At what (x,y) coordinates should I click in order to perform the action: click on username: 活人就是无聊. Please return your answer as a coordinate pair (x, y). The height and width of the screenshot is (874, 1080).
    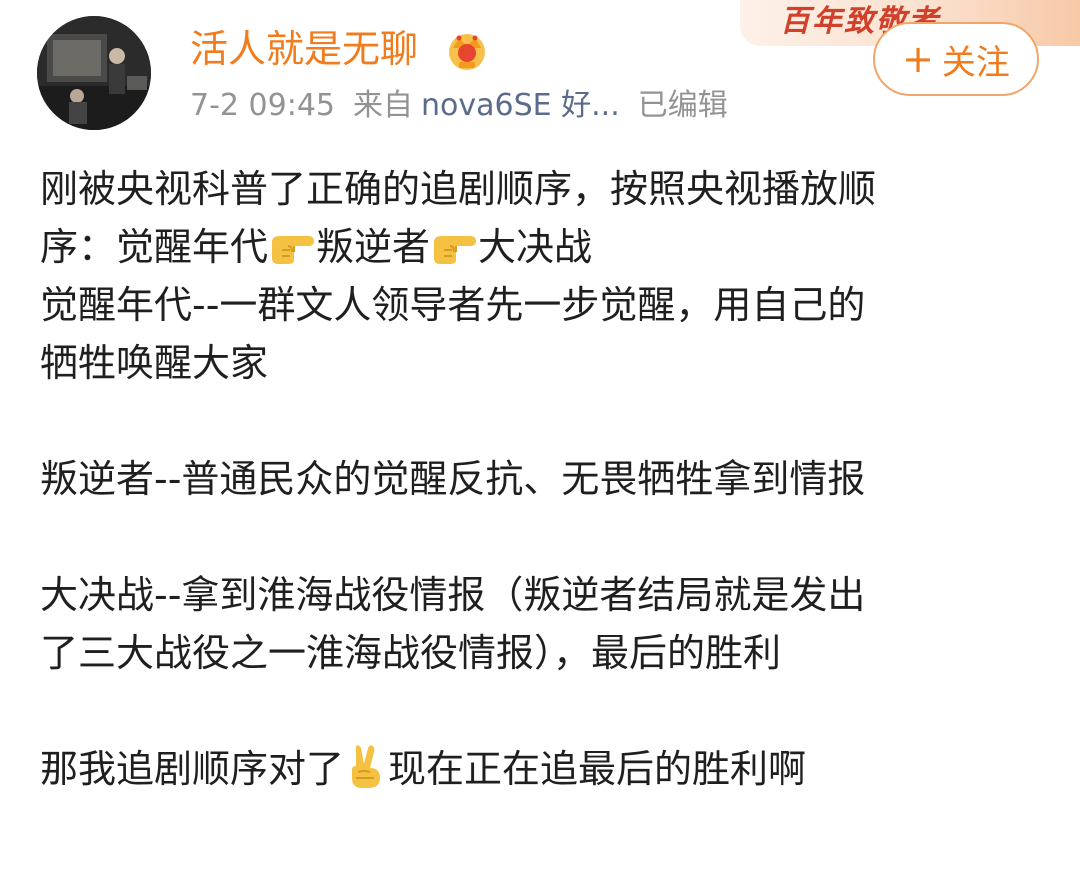
    Looking at the image, I should click on (304, 49).